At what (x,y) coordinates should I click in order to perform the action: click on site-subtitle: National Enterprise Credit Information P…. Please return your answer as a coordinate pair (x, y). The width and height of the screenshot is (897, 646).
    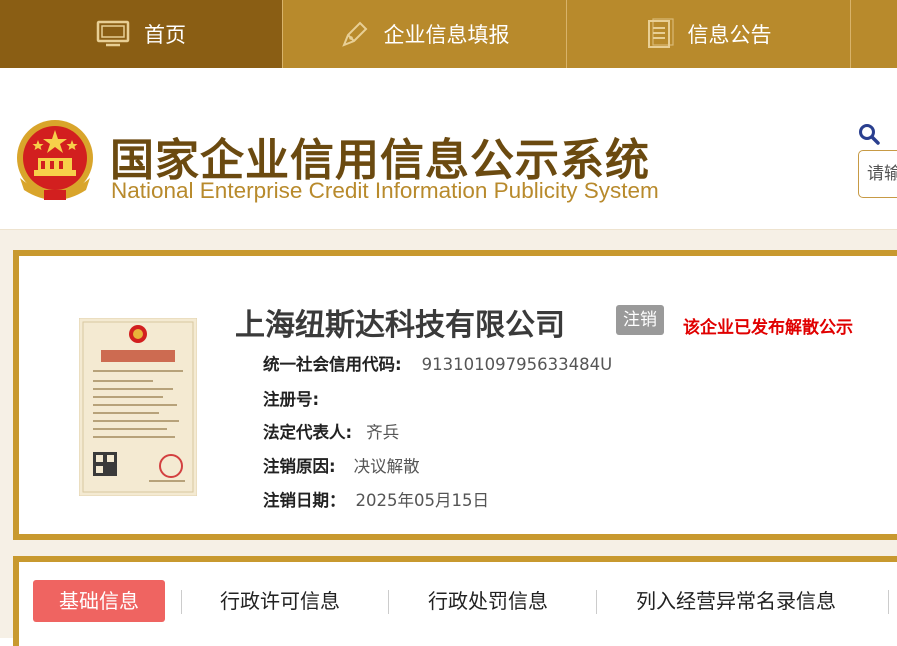
    Looking at the image, I should click on (385, 190).